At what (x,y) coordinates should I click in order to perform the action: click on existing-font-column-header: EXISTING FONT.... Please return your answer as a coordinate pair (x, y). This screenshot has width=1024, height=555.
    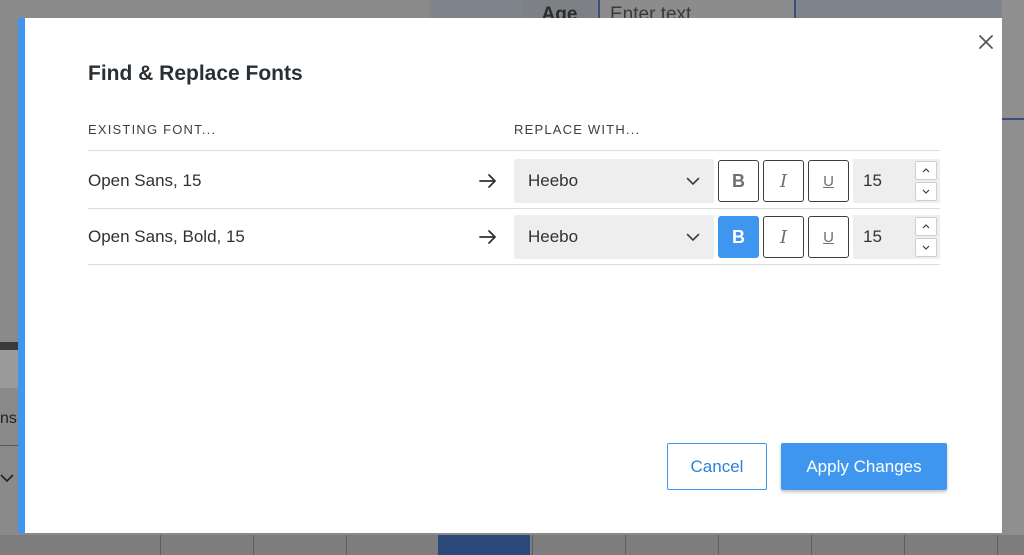
    Looking at the image, I should click on (152, 129).